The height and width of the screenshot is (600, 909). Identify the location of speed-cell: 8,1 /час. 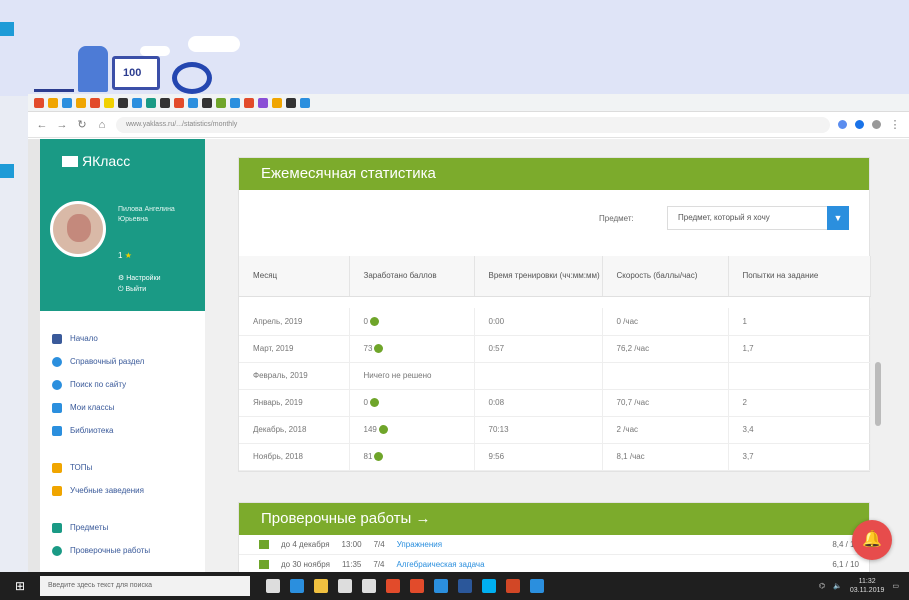
(665, 457).